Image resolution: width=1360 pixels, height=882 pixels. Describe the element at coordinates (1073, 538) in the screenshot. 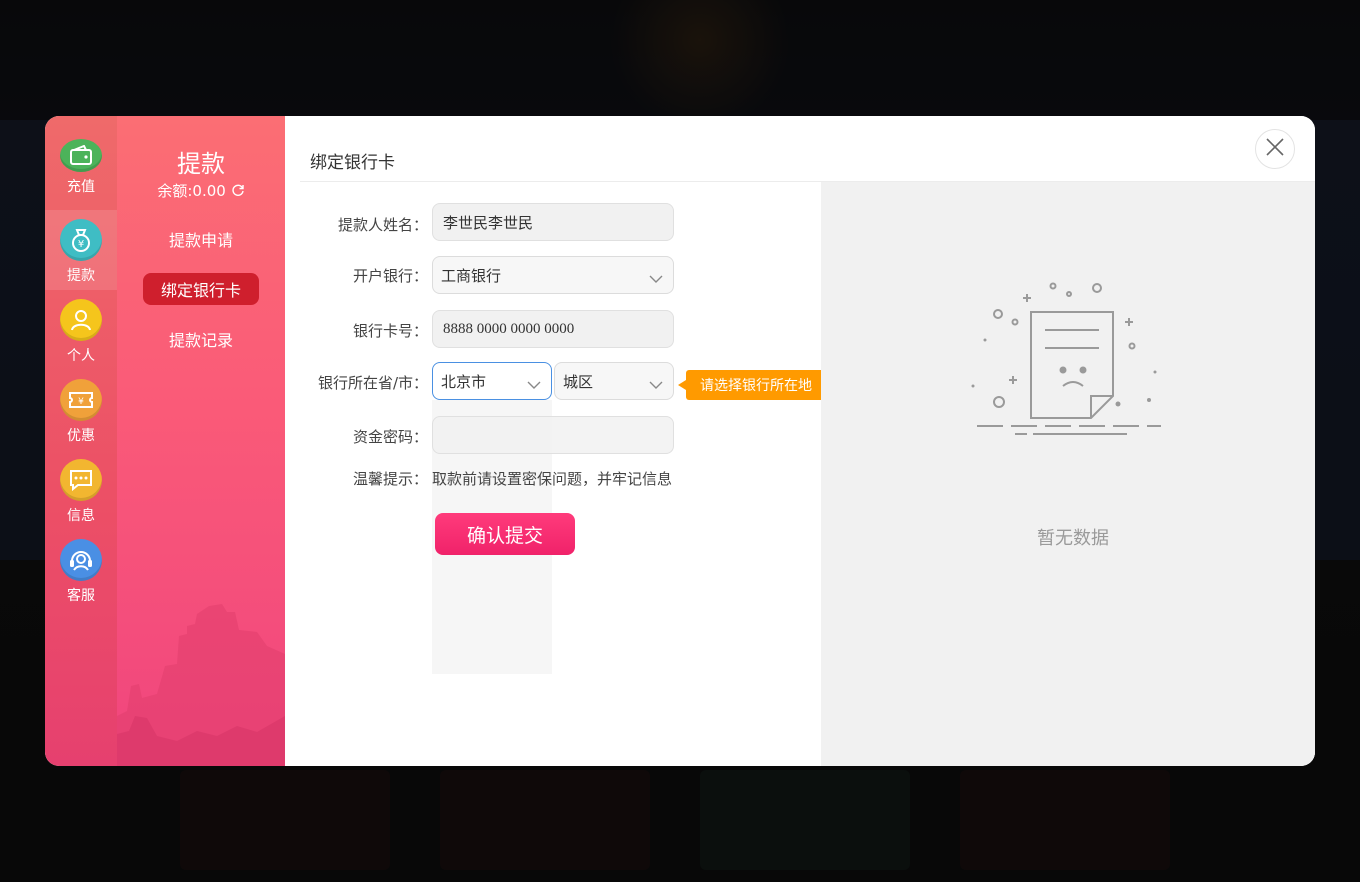

I see `empty-state-text: 暂无数据` at that location.